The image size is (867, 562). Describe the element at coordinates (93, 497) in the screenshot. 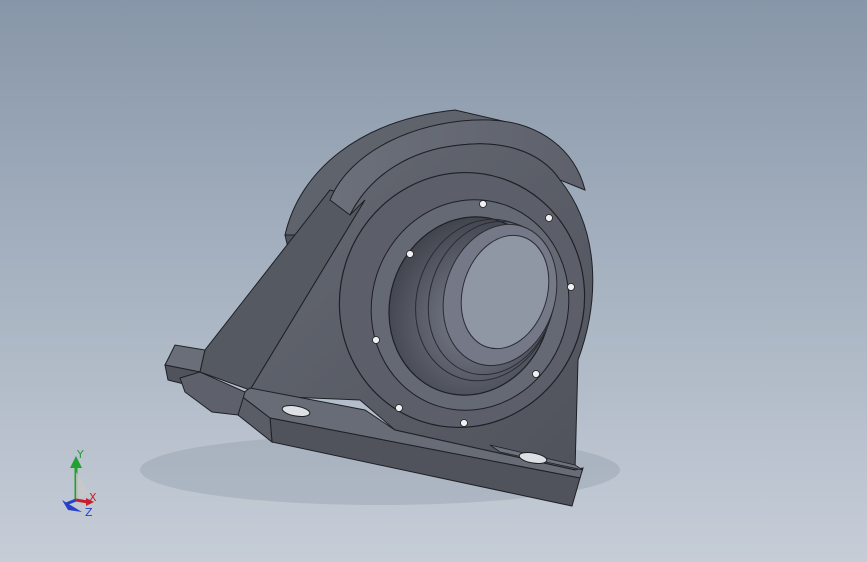

I see `x-axis-label: X` at that location.